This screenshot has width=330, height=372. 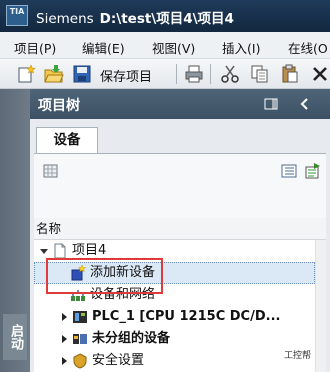 What do you see at coordinates (173, 47) in the screenshot?
I see `menu-view: 视图(V)` at bounding box center [173, 47].